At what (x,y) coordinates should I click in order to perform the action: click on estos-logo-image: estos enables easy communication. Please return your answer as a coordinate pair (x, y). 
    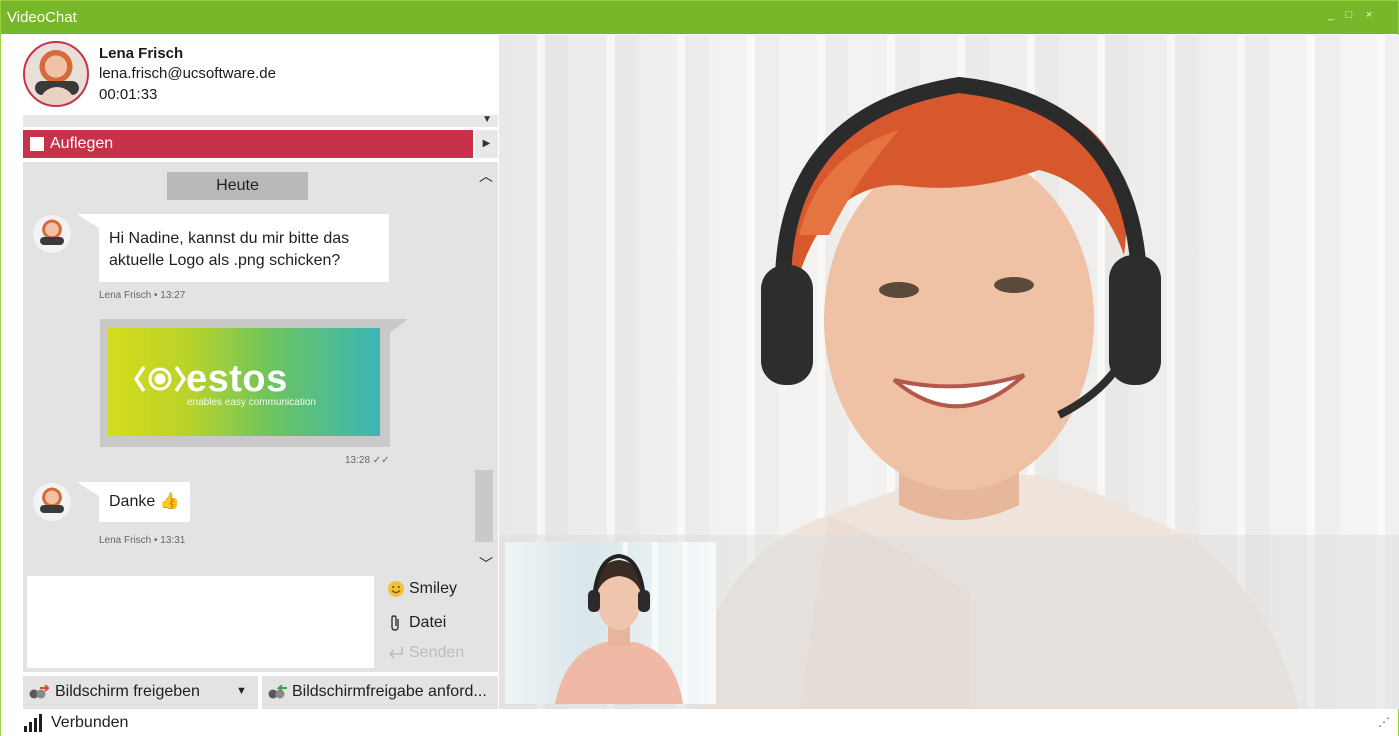
    Looking at the image, I should click on (244, 382).